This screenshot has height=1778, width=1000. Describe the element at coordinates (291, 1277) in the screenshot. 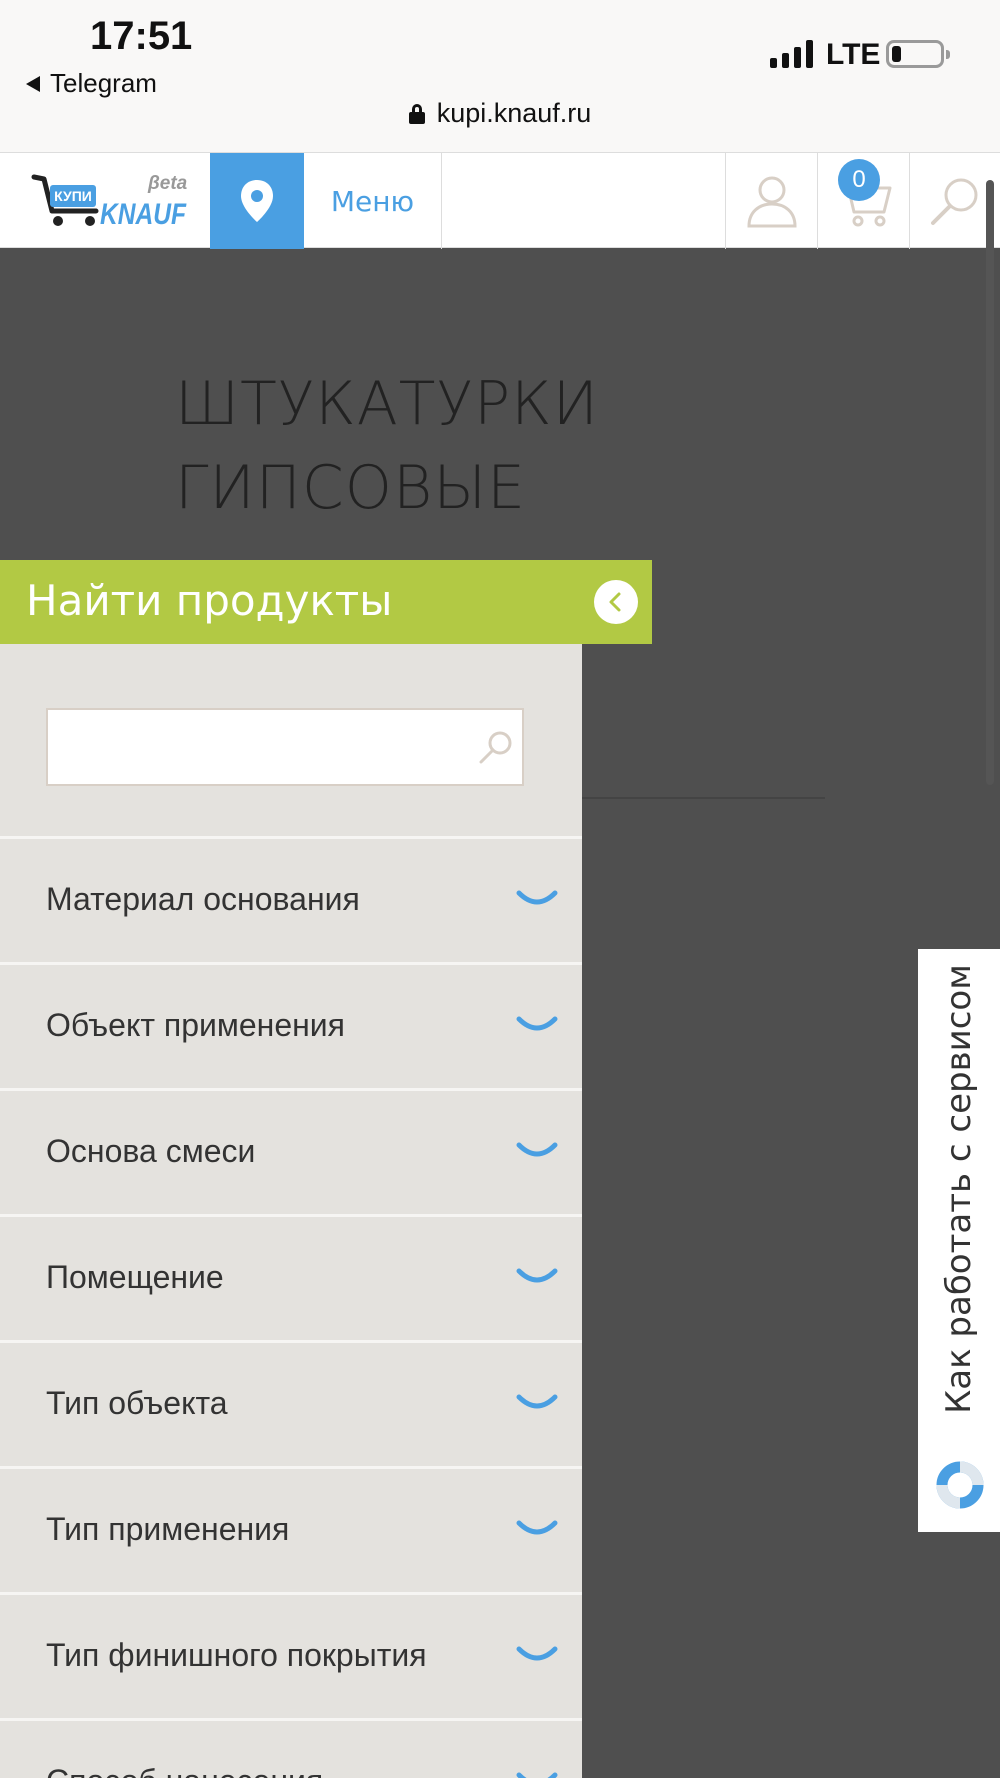

I see `filter-item: Помещение` at that location.